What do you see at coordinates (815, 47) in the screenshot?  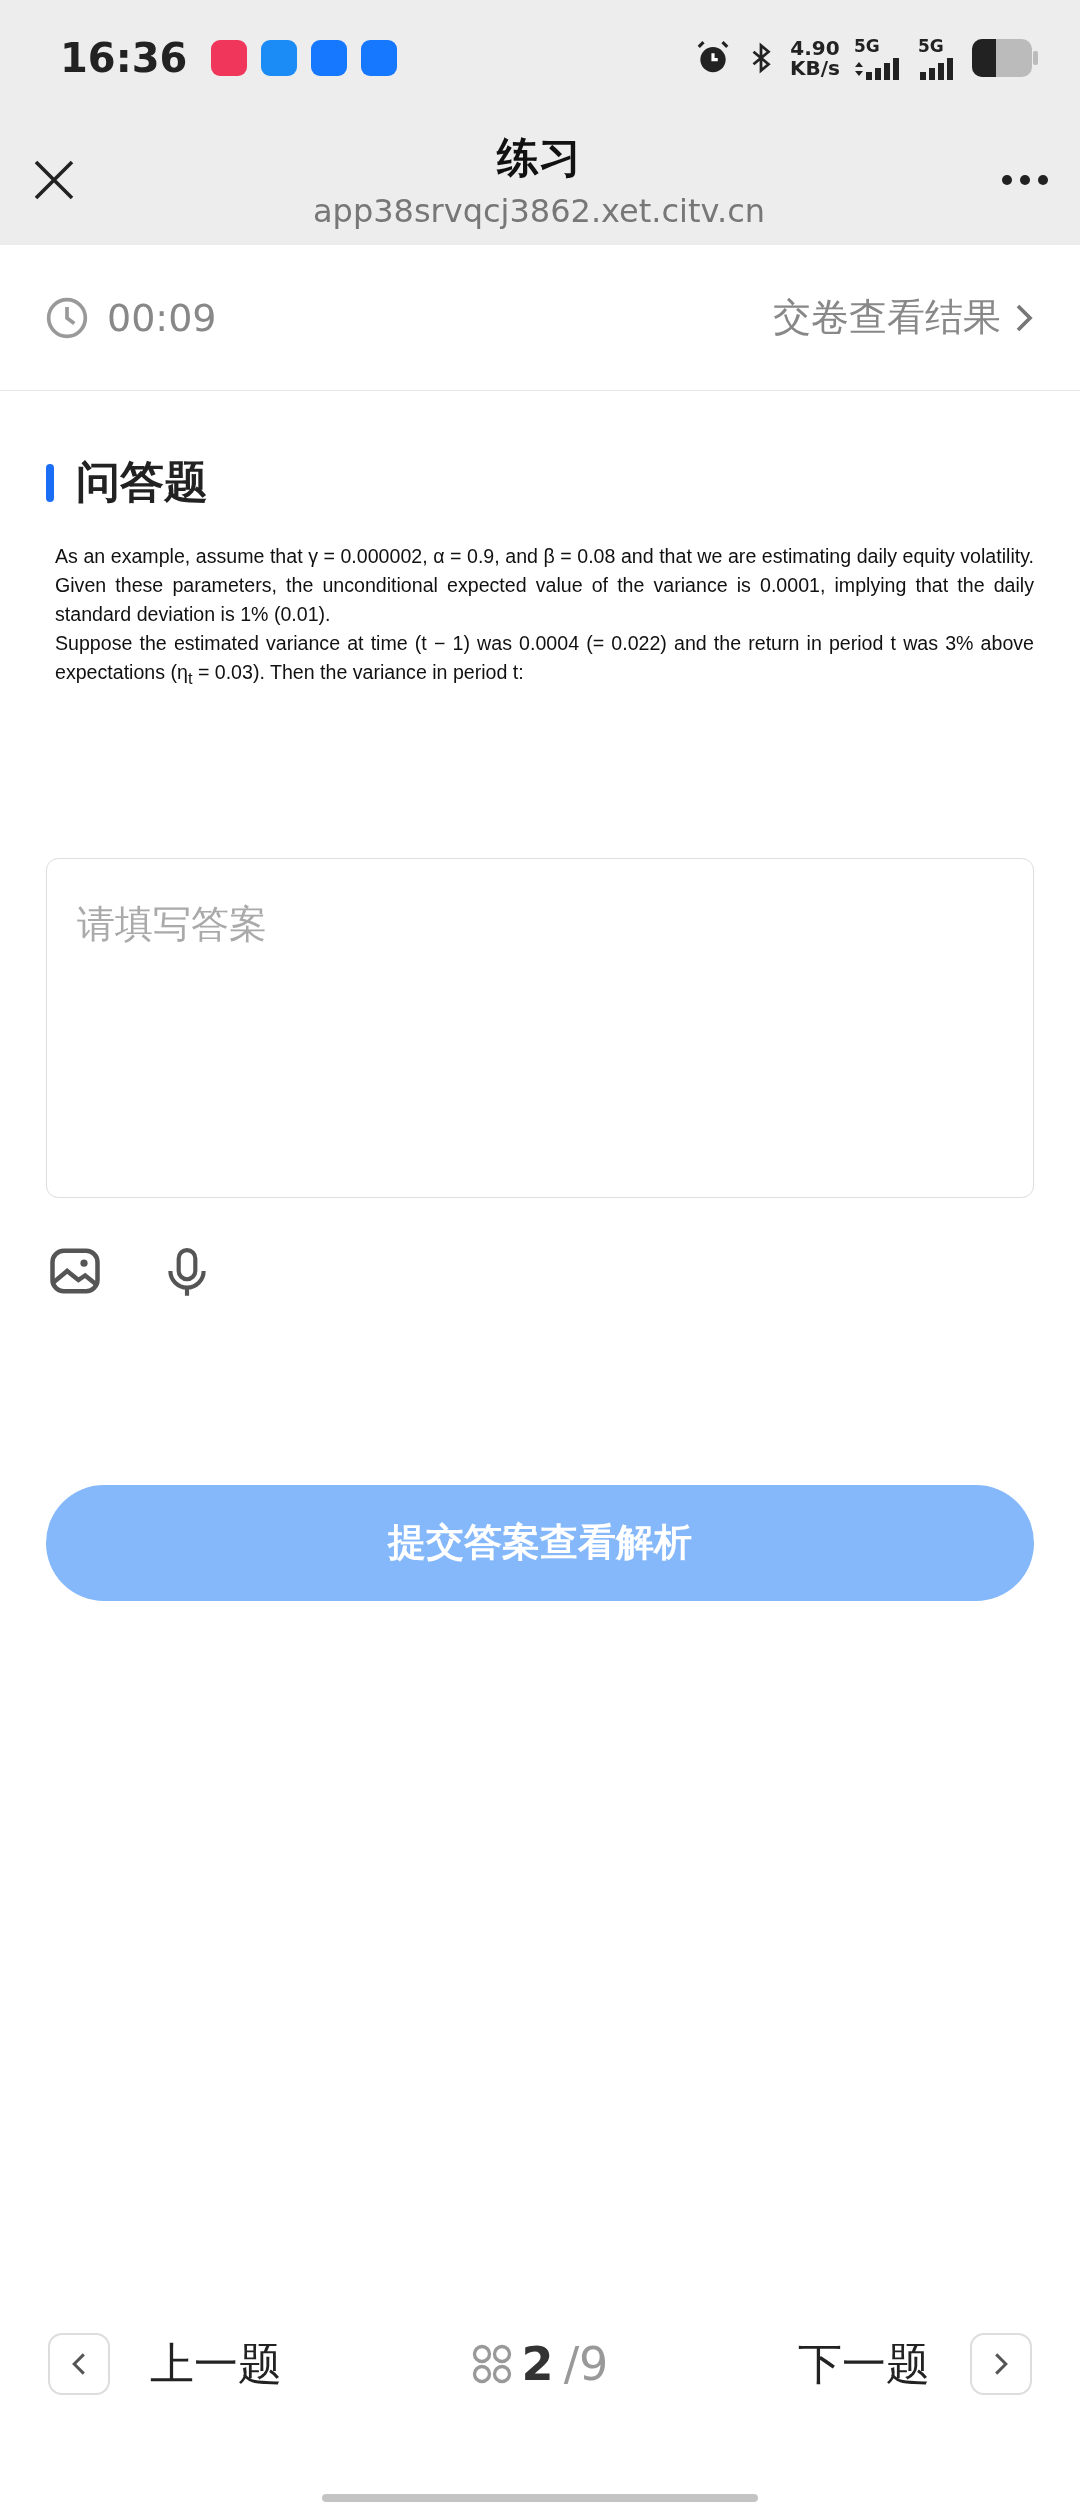 I see `network-speed: 4.90` at bounding box center [815, 47].